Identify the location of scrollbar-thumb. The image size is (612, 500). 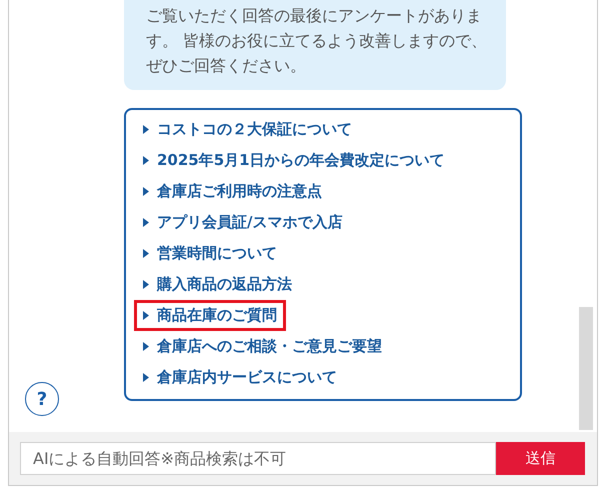
(586, 368).